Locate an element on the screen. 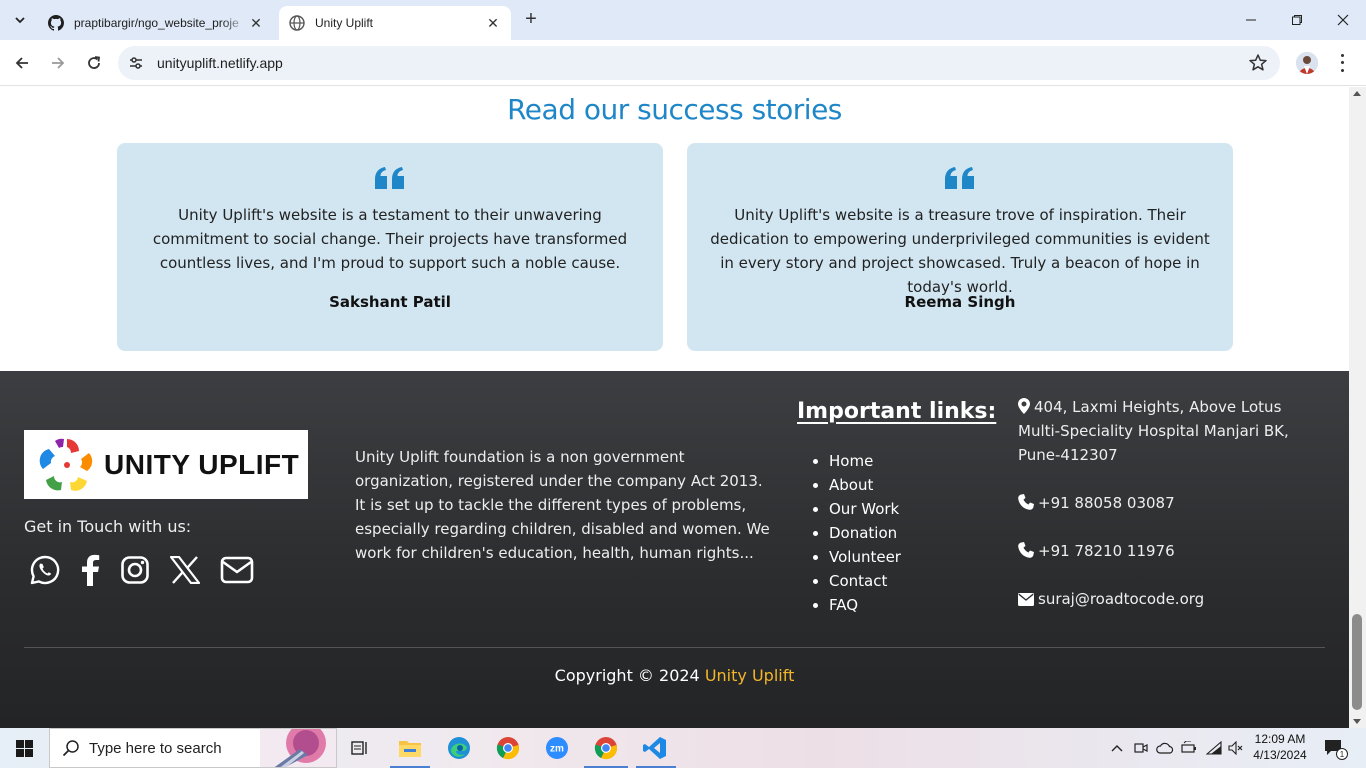 This screenshot has height=768, width=1366. vscode-icon is located at coordinates (654, 748).